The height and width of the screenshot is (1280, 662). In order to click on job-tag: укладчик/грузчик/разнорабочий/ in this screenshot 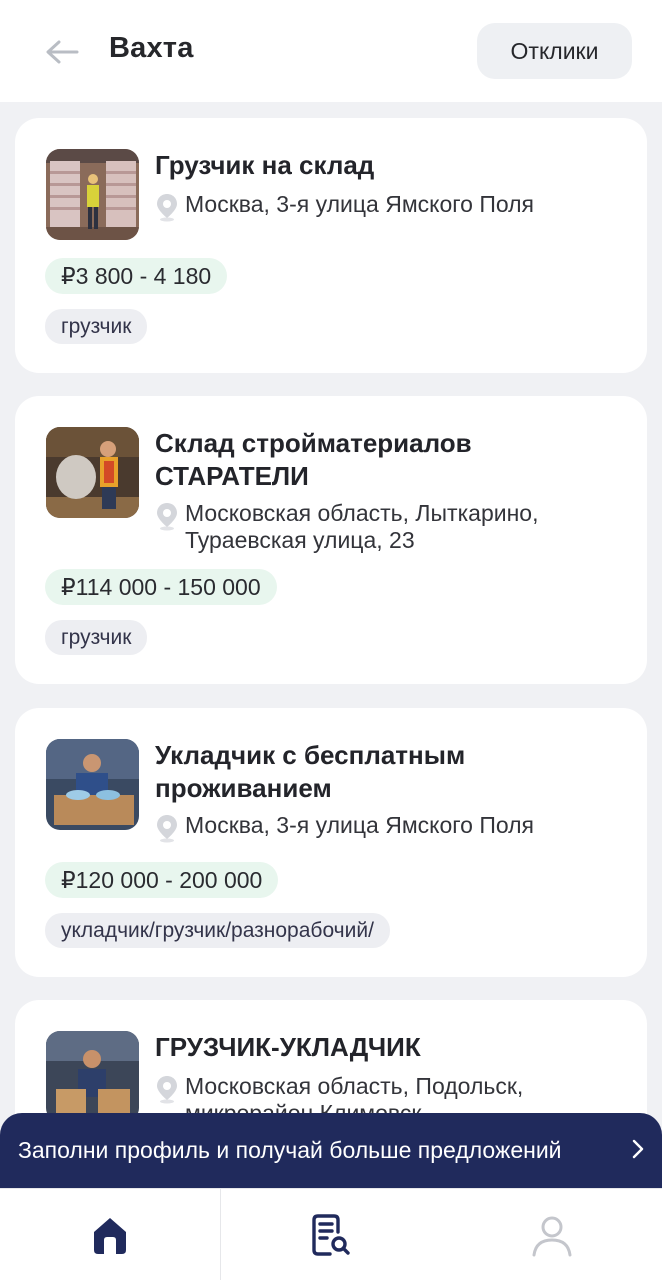, I will do `click(217, 930)`.